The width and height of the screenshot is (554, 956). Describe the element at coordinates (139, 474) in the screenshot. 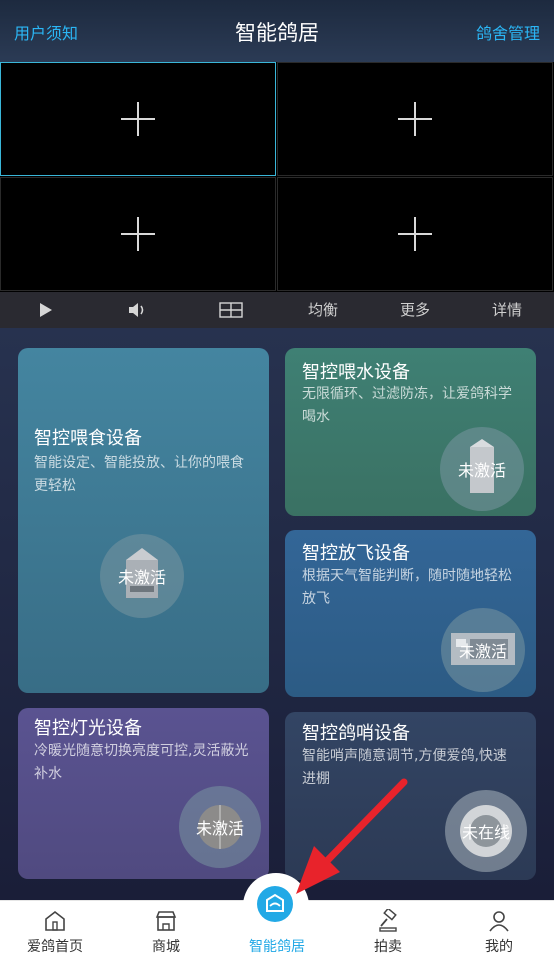

I see `card-description: 智能设定、智能投放、让你的喂食更轻松` at that location.